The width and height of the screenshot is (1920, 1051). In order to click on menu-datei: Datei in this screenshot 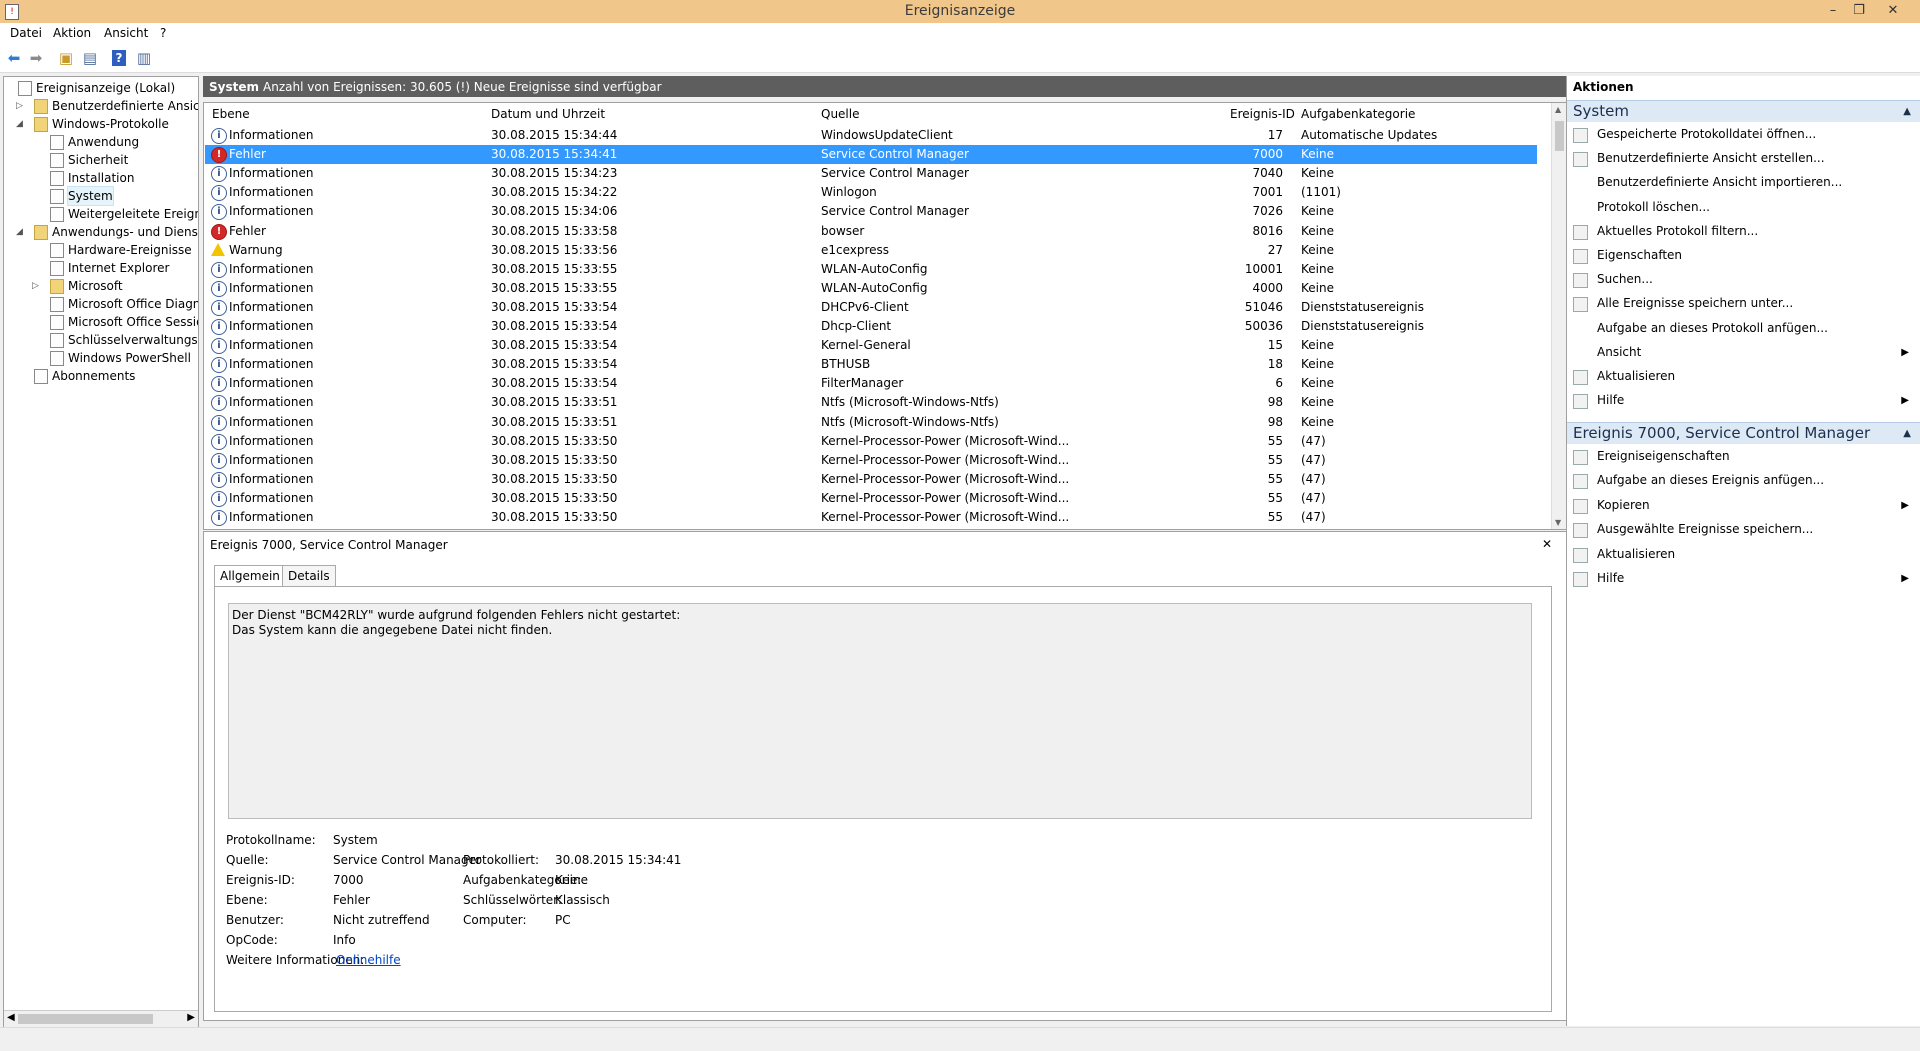, I will do `click(26, 33)`.